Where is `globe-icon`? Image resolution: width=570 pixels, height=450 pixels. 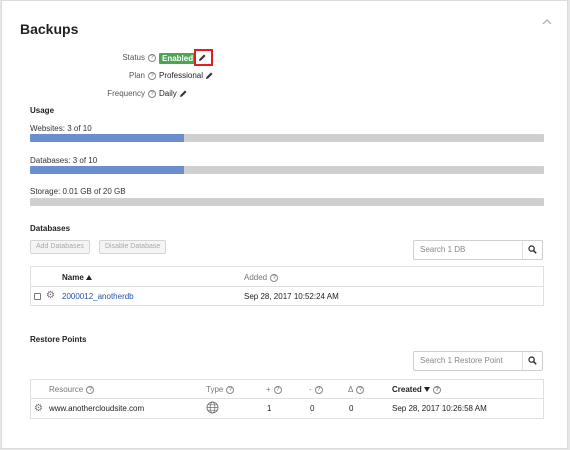 globe-icon is located at coordinates (212, 408).